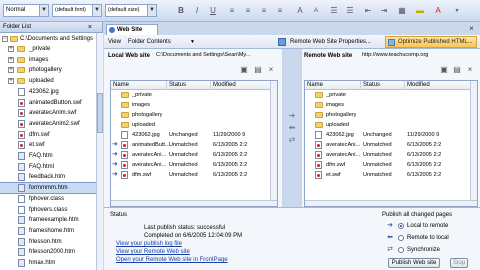 The width and height of the screenshot is (480, 270). I want to click on tree-item: averatecAnim.swf, so click(50, 113).